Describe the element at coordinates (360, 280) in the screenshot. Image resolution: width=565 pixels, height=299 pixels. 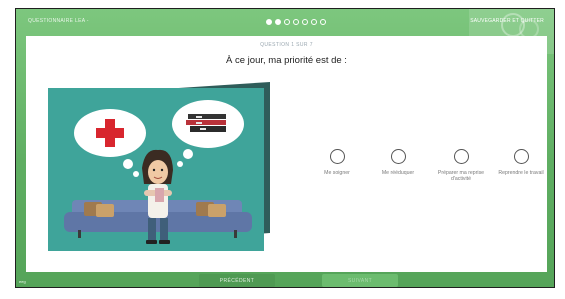
I see `next-button: SUIVANT` at that location.